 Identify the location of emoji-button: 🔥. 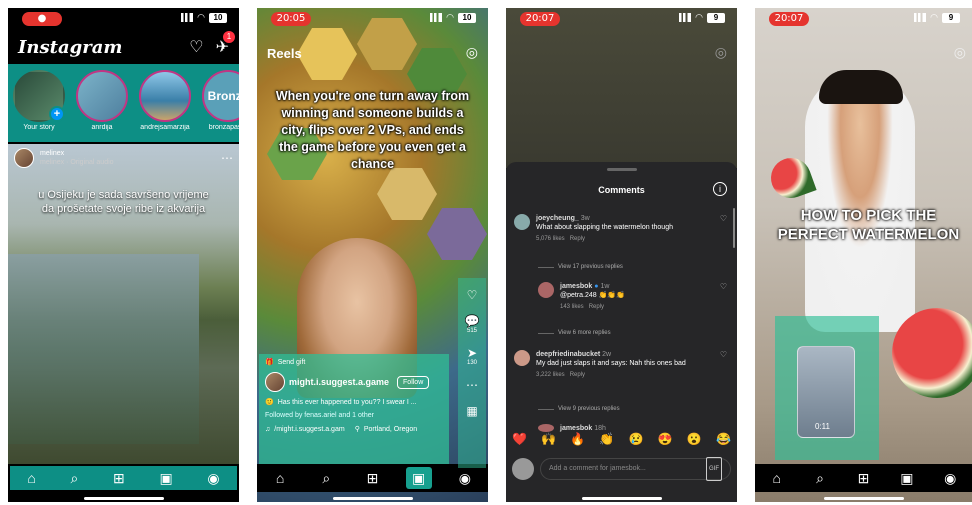
(577, 439).